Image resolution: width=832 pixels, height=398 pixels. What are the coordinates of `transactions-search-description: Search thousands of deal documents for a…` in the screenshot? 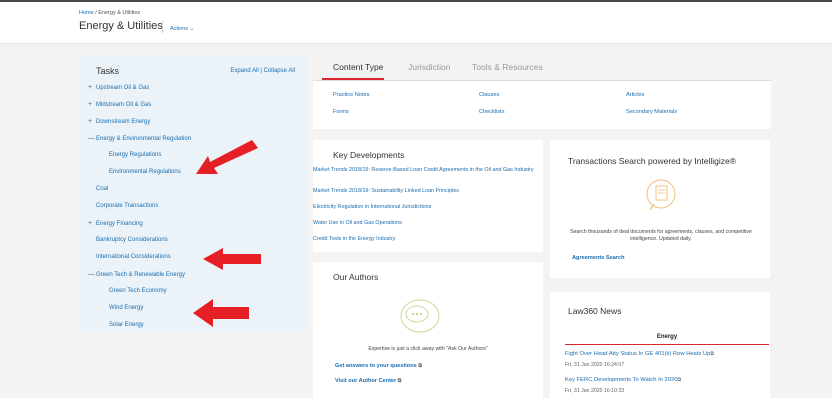 It's located at (661, 235).